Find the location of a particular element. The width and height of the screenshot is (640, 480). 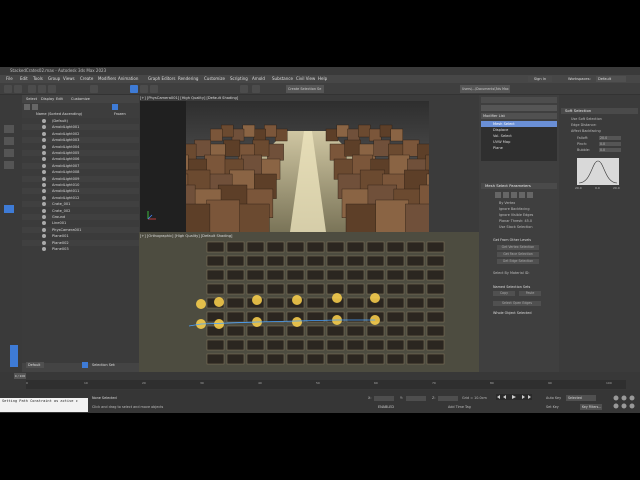

bubble-spinner: 0.0 is located at coordinates (610, 150).